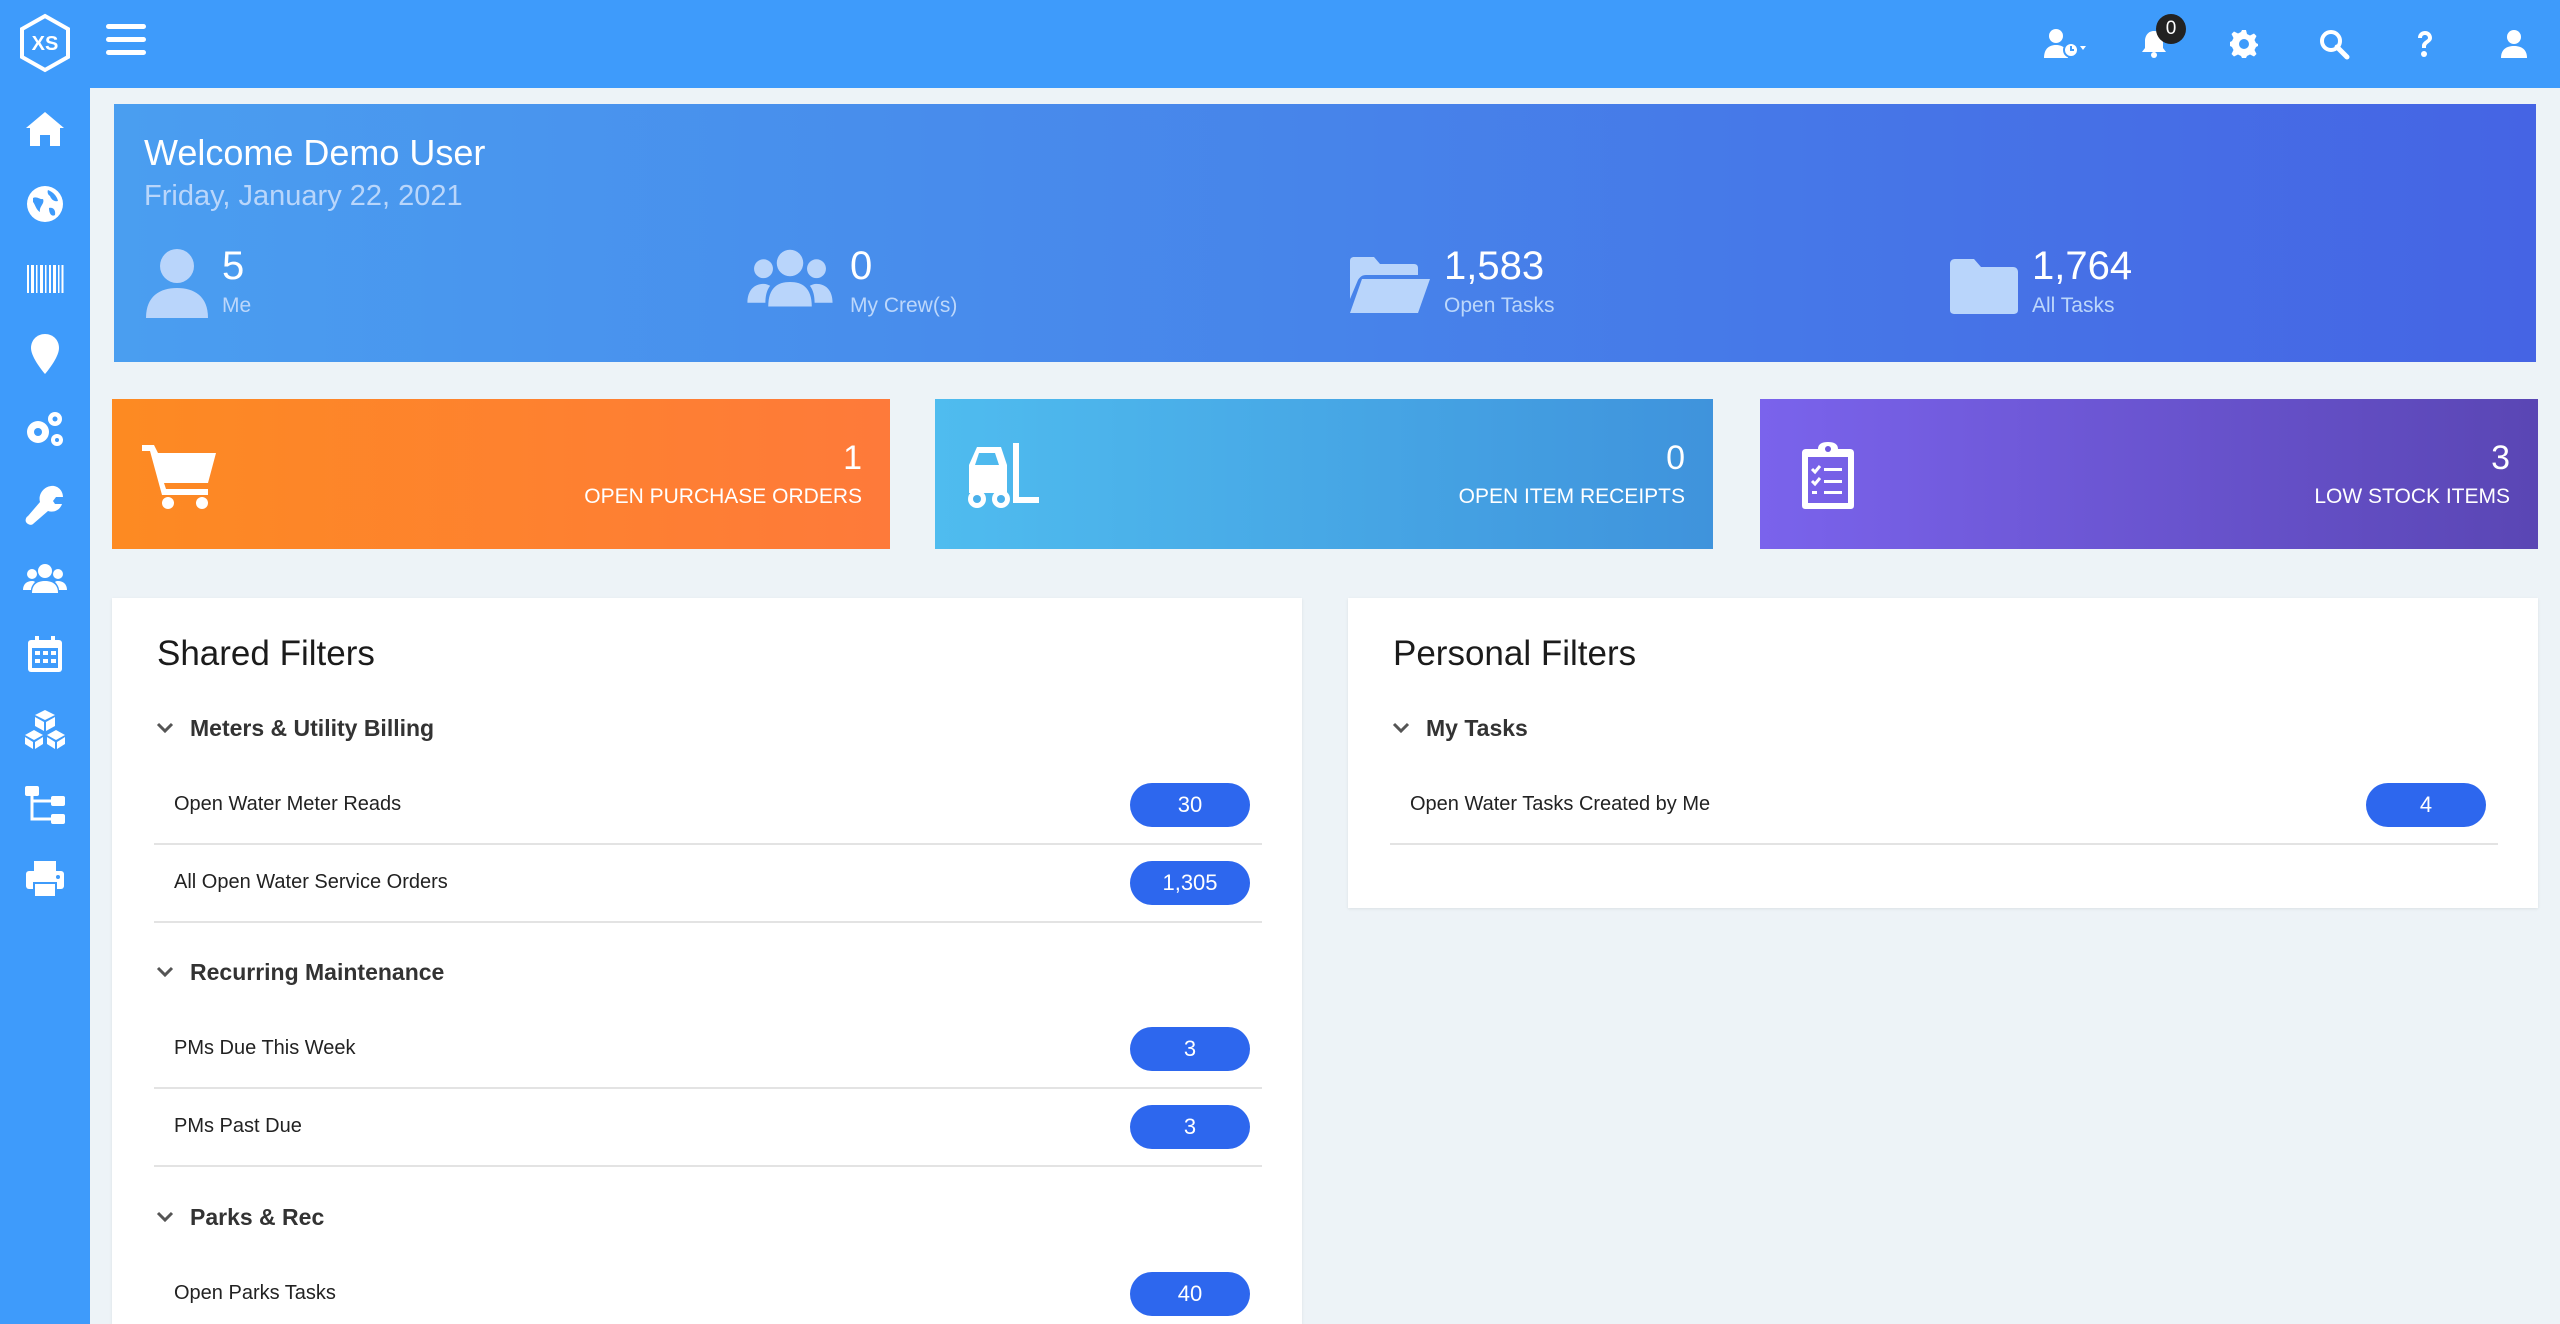 This screenshot has height=1324, width=2560. What do you see at coordinates (723, 496) in the screenshot?
I see `kpi-label: OPEN PURCHASE ORDERS` at bounding box center [723, 496].